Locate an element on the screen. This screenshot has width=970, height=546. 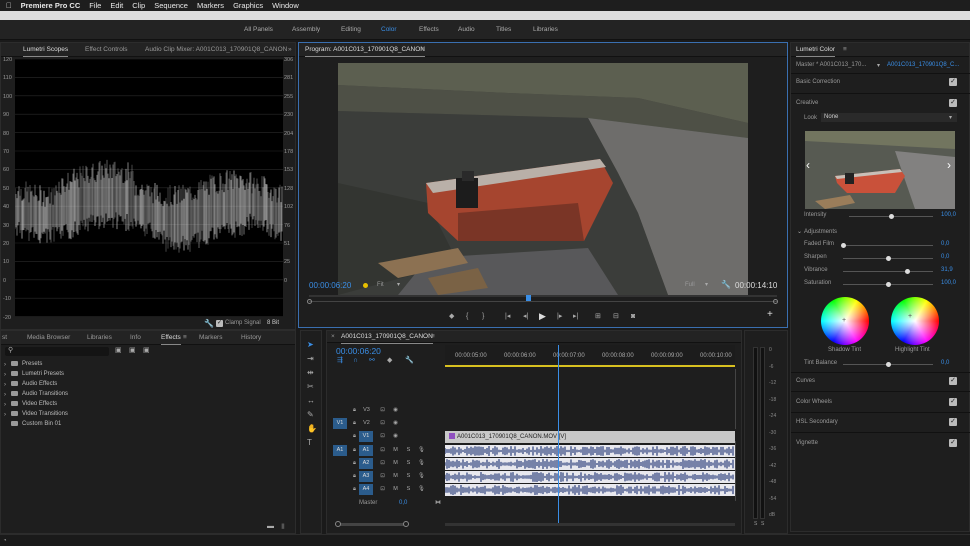
slip-tool-icon: ↔ is located at coordinates (311, 401).